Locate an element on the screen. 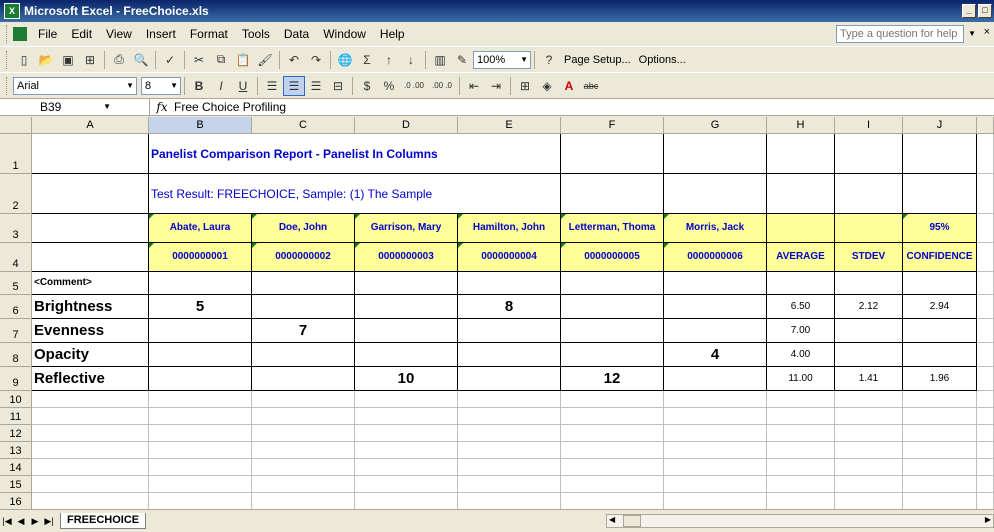  cell-j15 is located at coordinates (940, 484).